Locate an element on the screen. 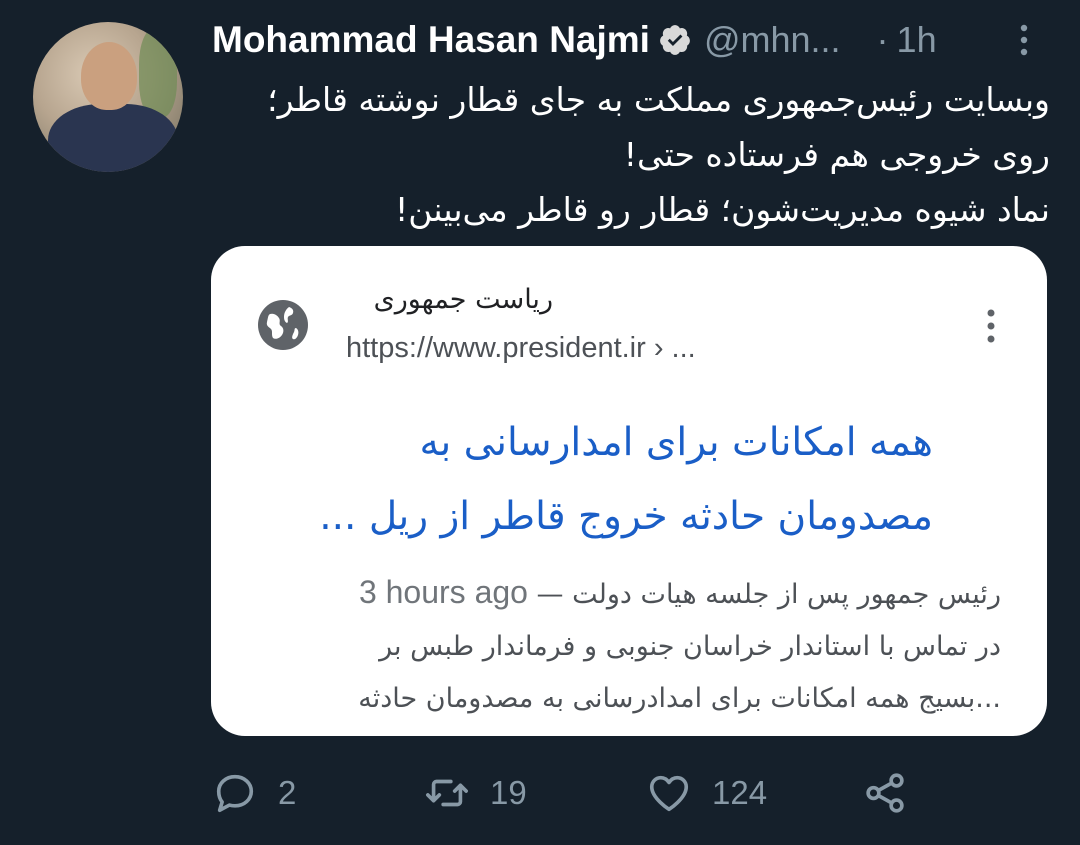  snippet-age: 3 hours ago is located at coordinates (443, 592).